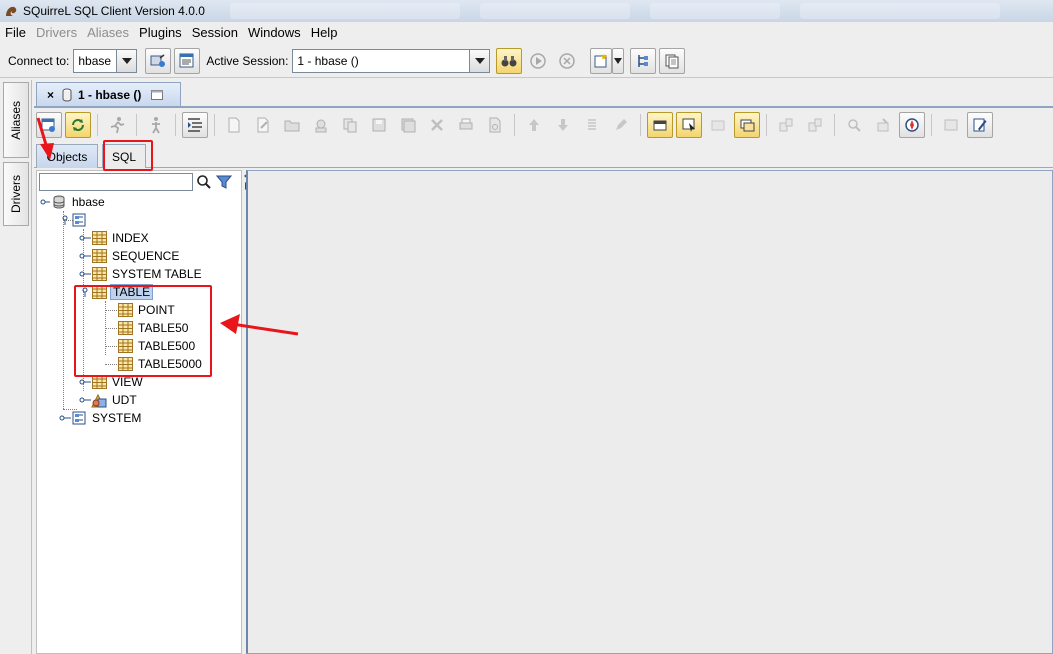 This screenshot has height=654, width=1053. I want to click on tree-search-row, so click(136, 182).